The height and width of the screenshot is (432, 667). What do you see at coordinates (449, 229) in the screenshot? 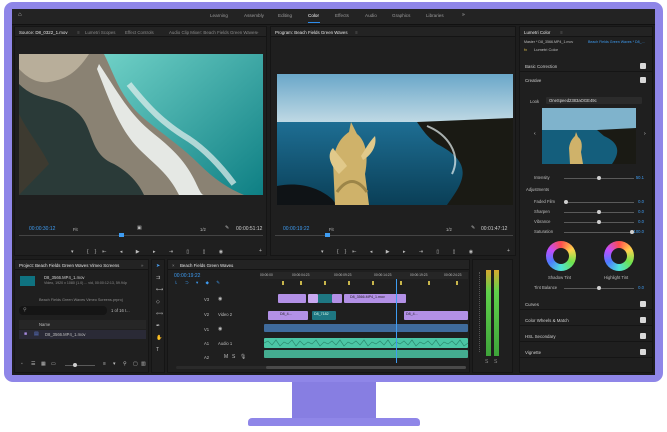
I see `program-ratio-dropdown: 1/2` at bounding box center [449, 229].